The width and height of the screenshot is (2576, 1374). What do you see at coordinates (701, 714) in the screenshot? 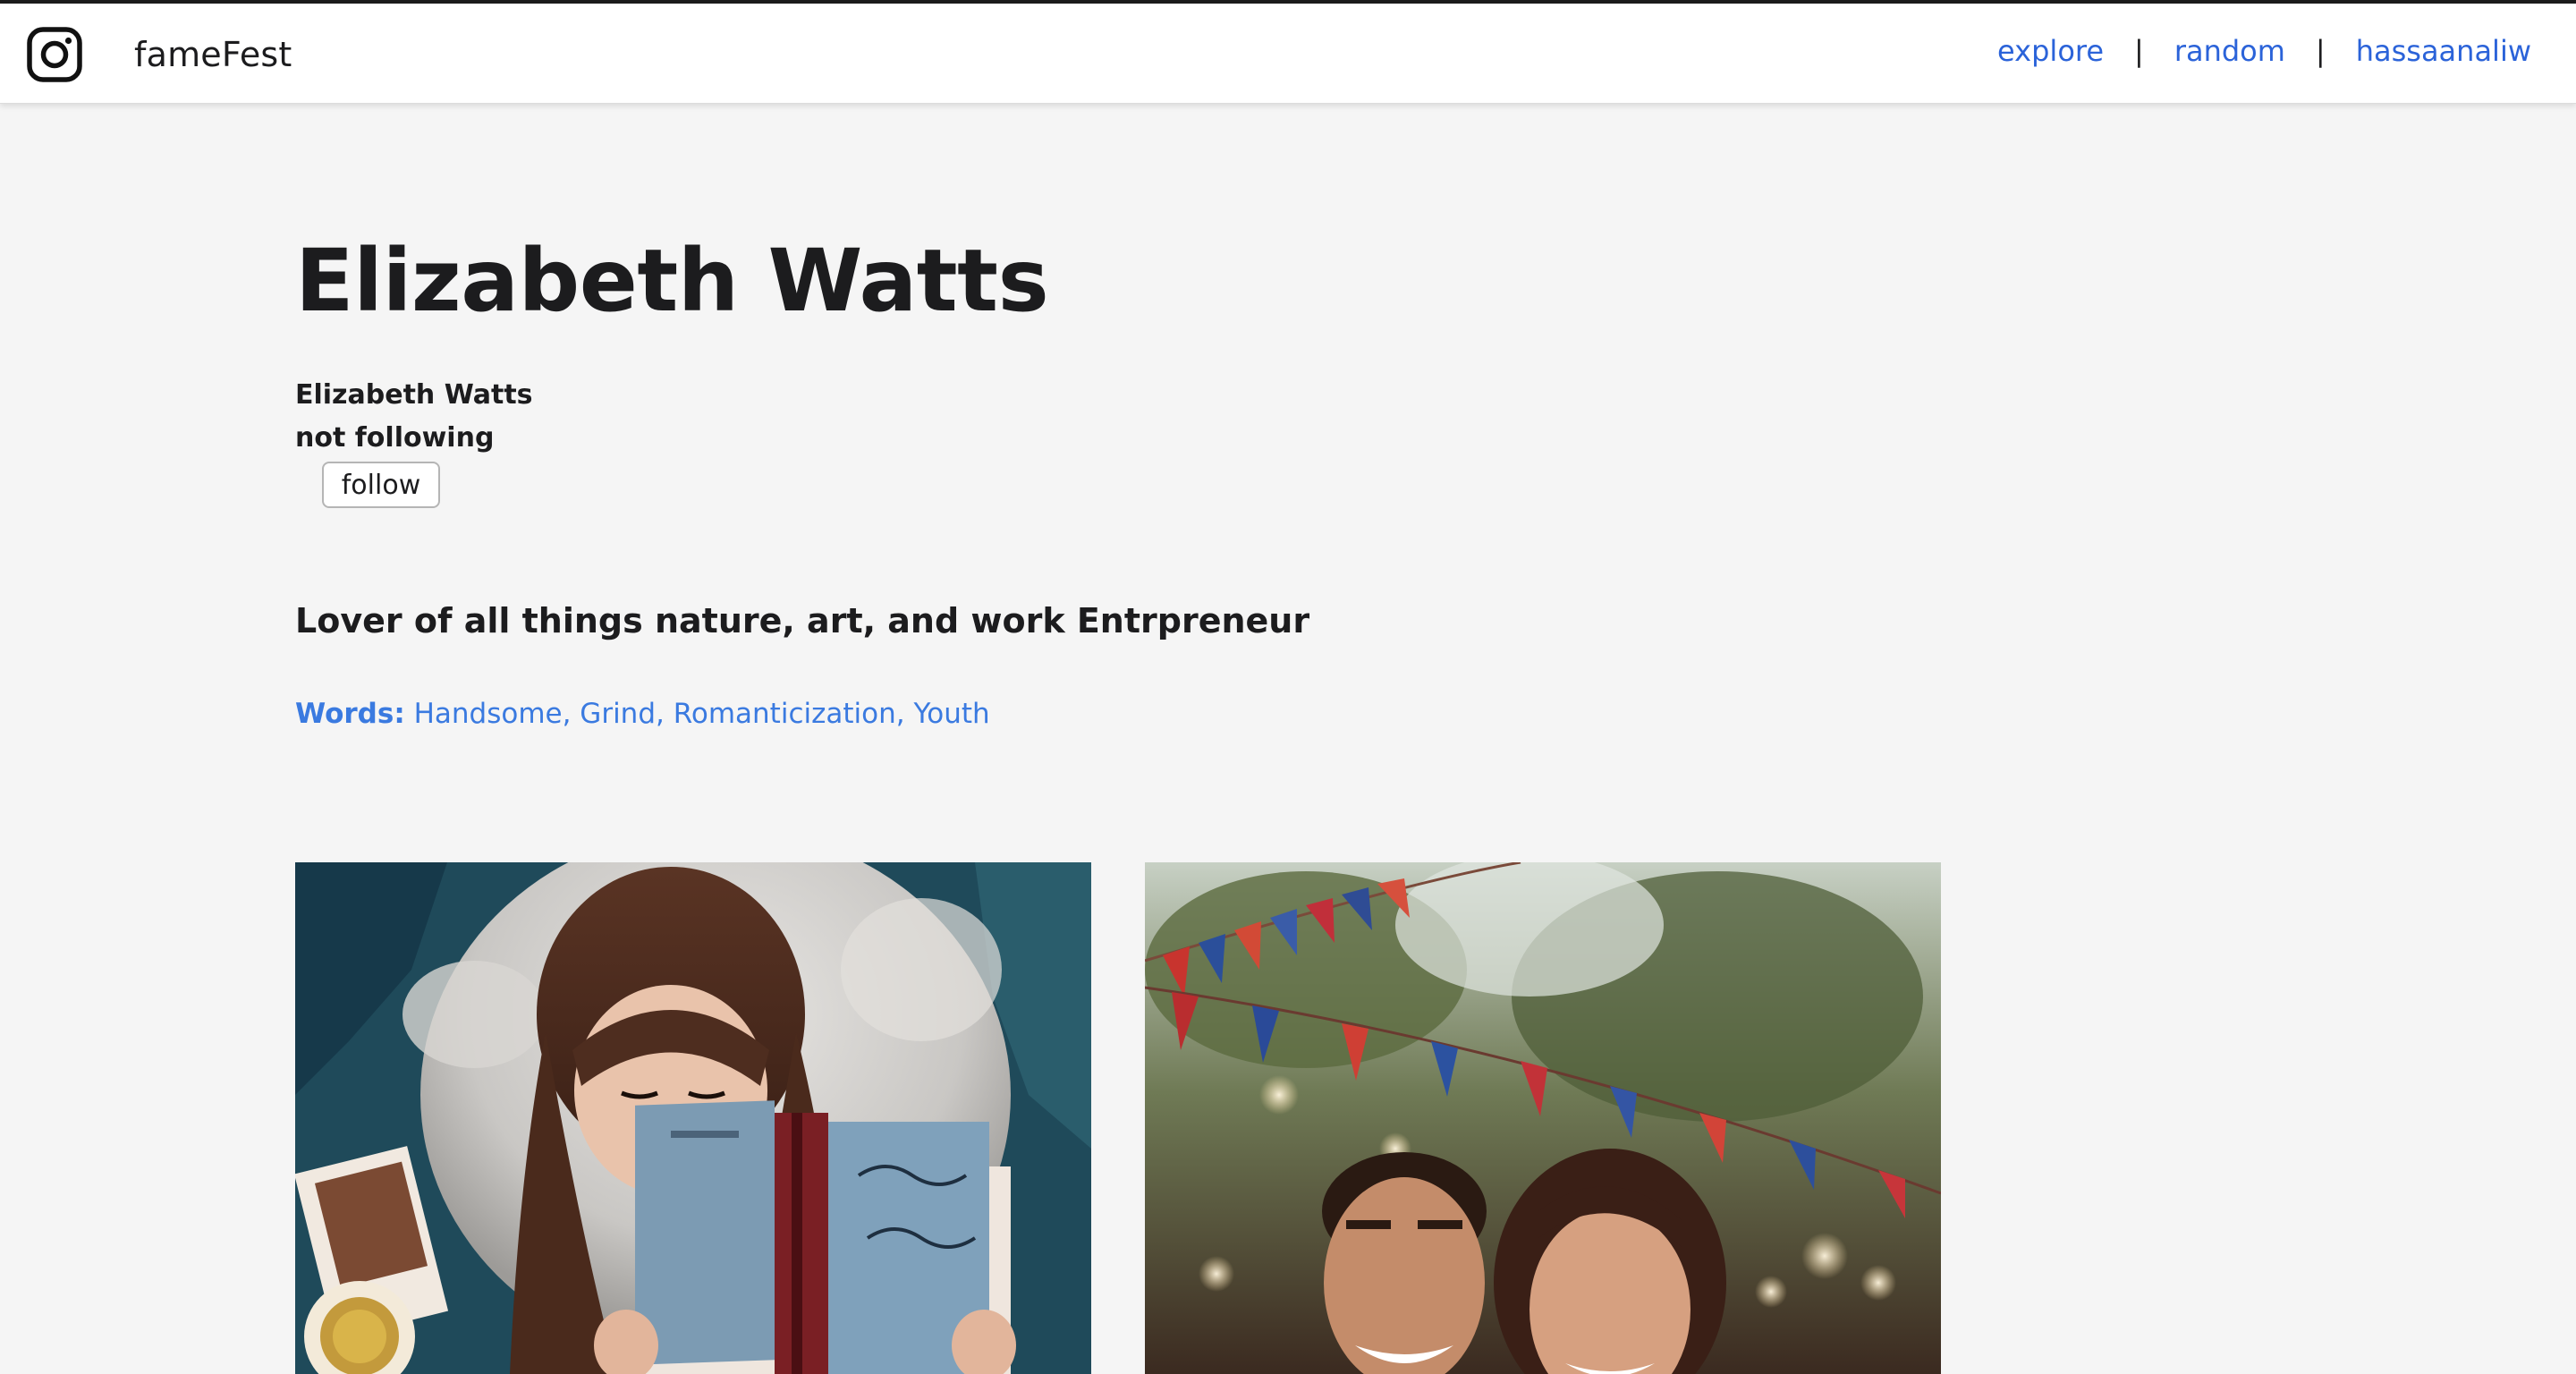
I see `words-list: Handsome, Grind, Romanticization, Youth` at bounding box center [701, 714].